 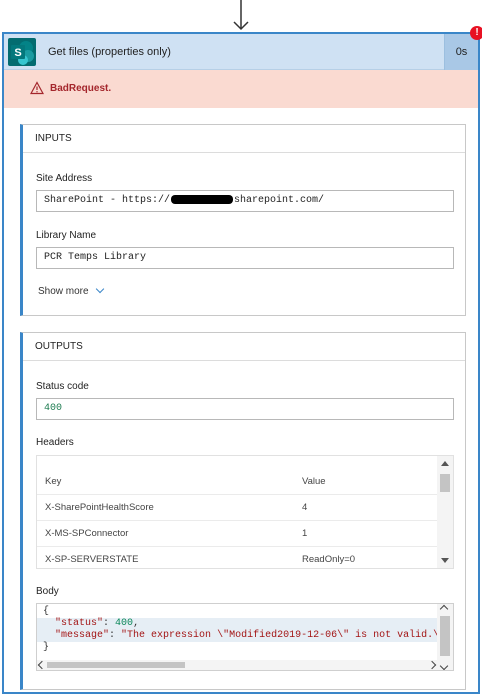 What do you see at coordinates (47, 591) in the screenshot?
I see `body-label: Body` at bounding box center [47, 591].